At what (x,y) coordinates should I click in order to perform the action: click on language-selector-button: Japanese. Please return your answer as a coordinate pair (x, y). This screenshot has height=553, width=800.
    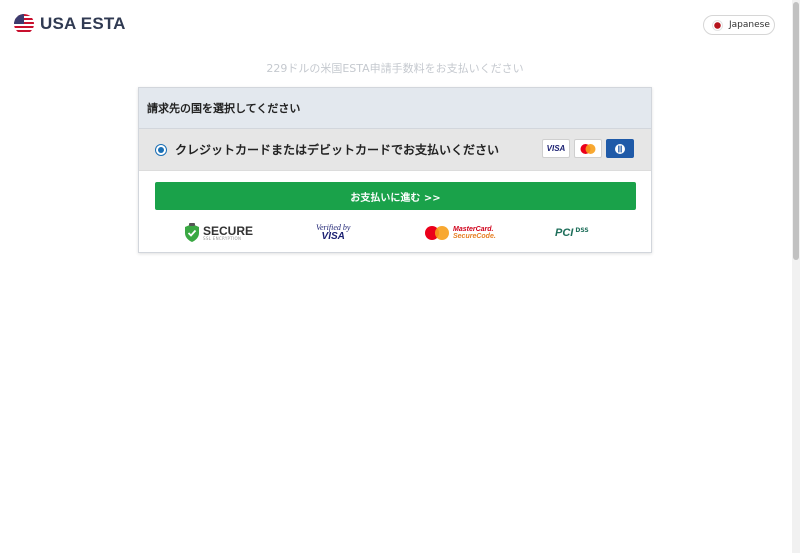
    Looking at the image, I should click on (739, 25).